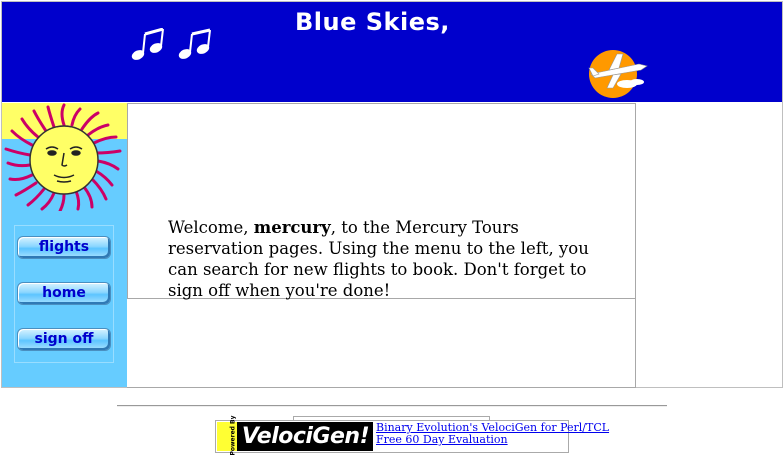 This screenshot has width=784, height=463. Describe the element at coordinates (227, 435) in the screenshot. I see `powered-by-badge: Powered By` at that location.